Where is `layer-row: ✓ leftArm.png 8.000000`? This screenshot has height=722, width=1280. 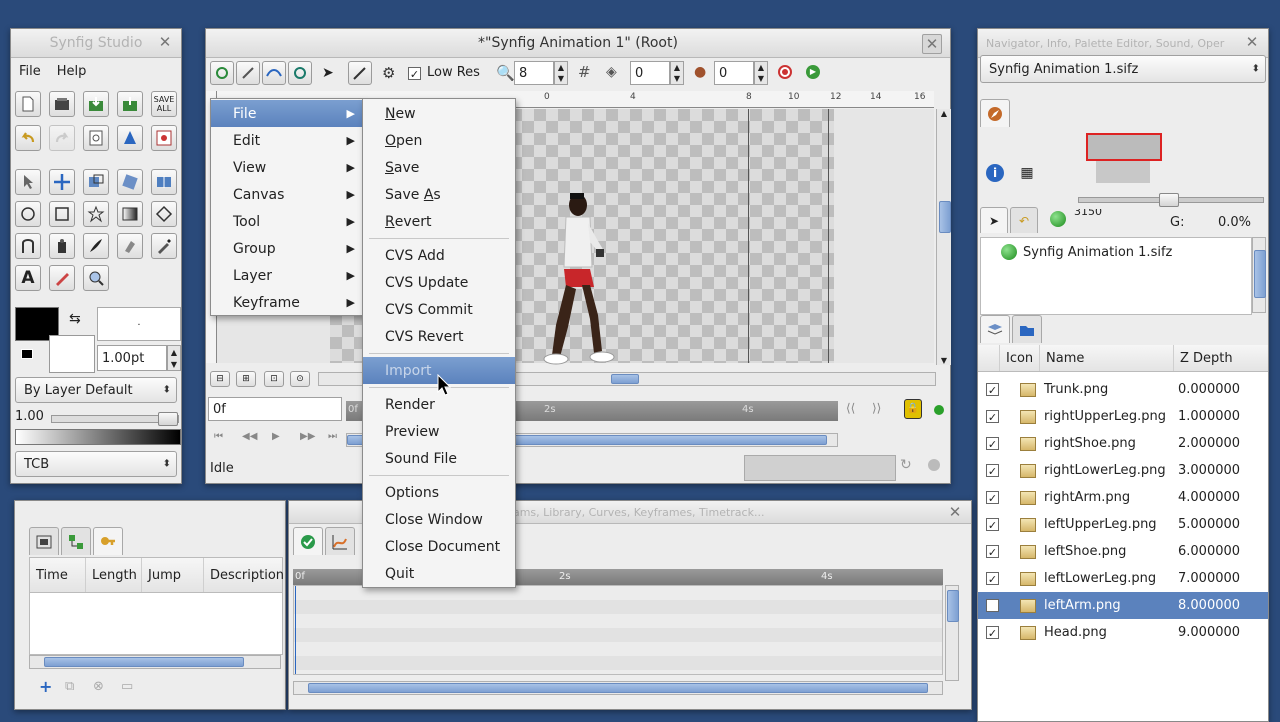
layer-row: ✓ leftArm.png 8.000000 is located at coordinates (1123, 605).